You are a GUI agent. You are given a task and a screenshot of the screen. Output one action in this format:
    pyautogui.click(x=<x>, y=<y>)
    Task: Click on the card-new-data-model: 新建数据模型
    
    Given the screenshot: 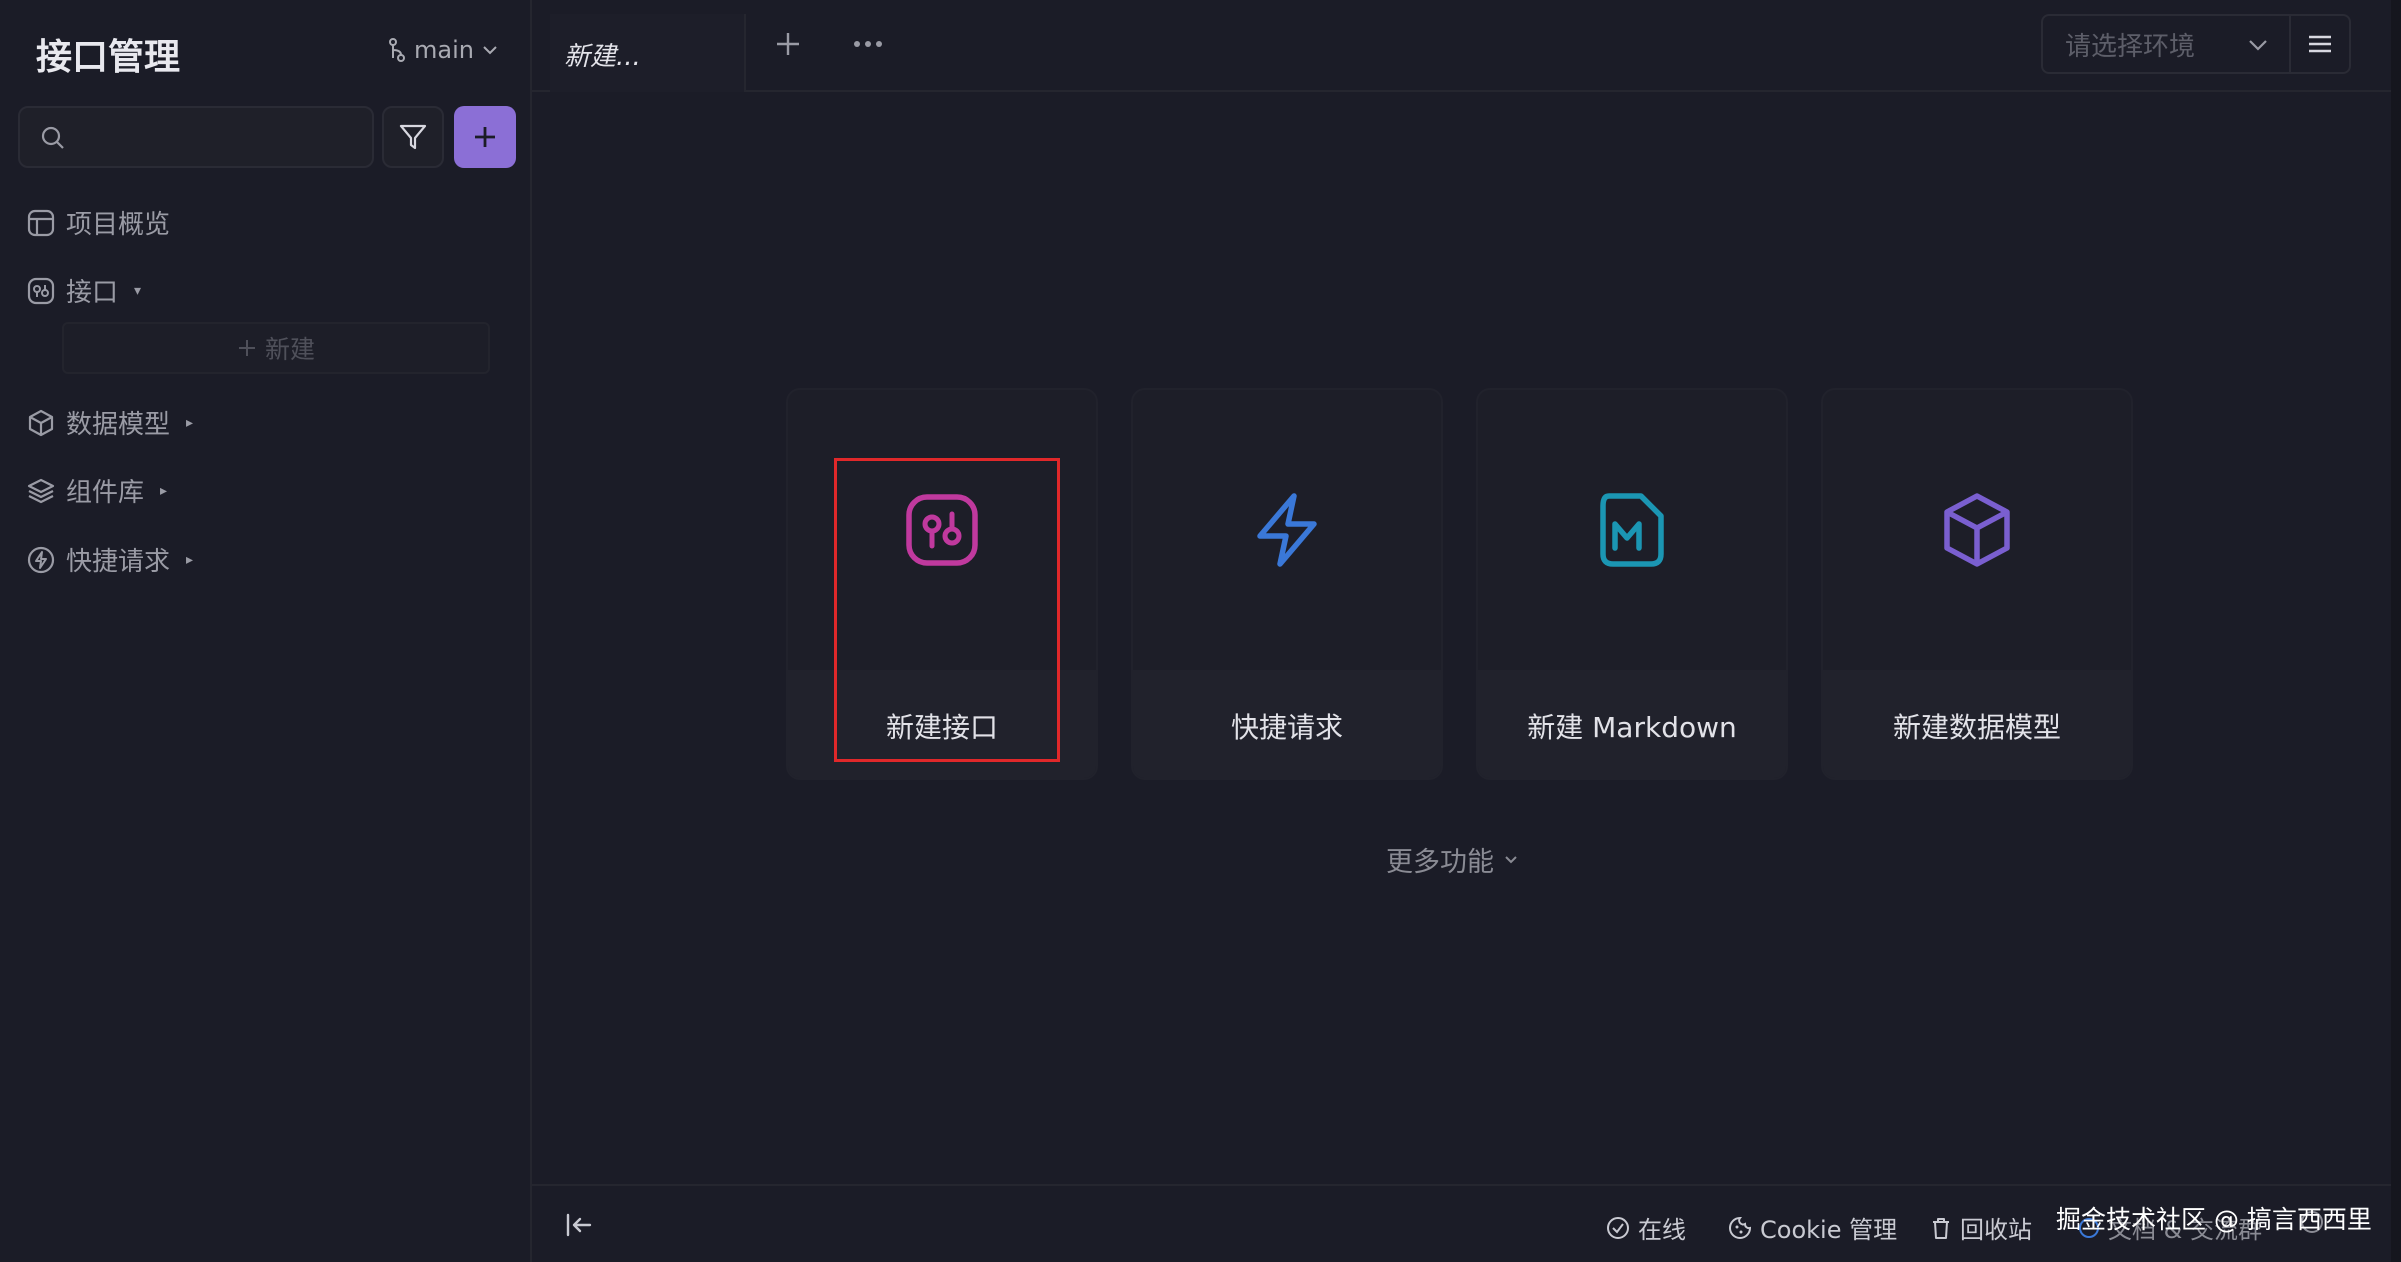 What is the action you would take?
    pyautogui.click(x=1977, y=584)
    